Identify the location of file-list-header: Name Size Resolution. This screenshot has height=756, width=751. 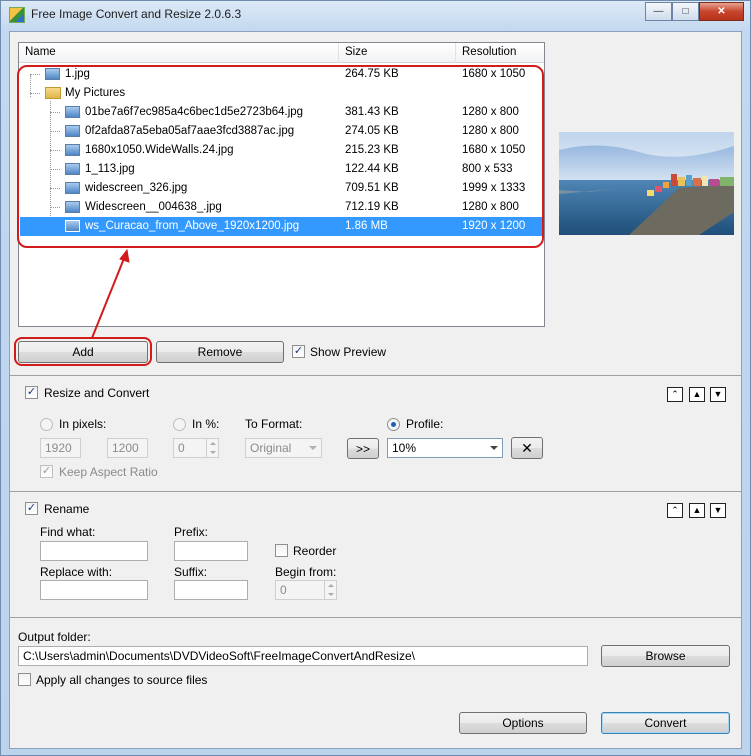
(281, 53).